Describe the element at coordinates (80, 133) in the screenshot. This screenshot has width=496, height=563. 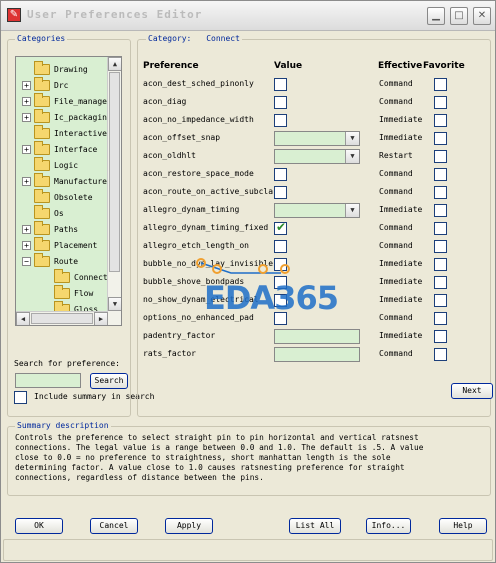
I see `tree-item-label: Interactive` at that location.